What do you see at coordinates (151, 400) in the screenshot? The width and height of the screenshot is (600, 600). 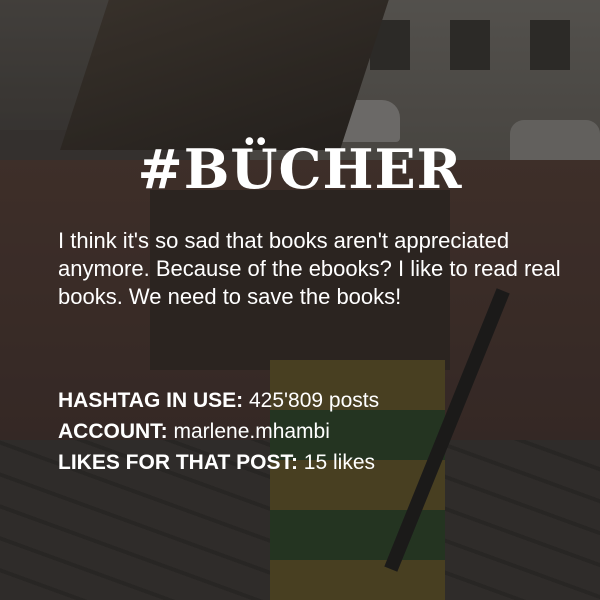 I see `stat-label: HASHTAG IN USE:` at bounding box center [151, 400].